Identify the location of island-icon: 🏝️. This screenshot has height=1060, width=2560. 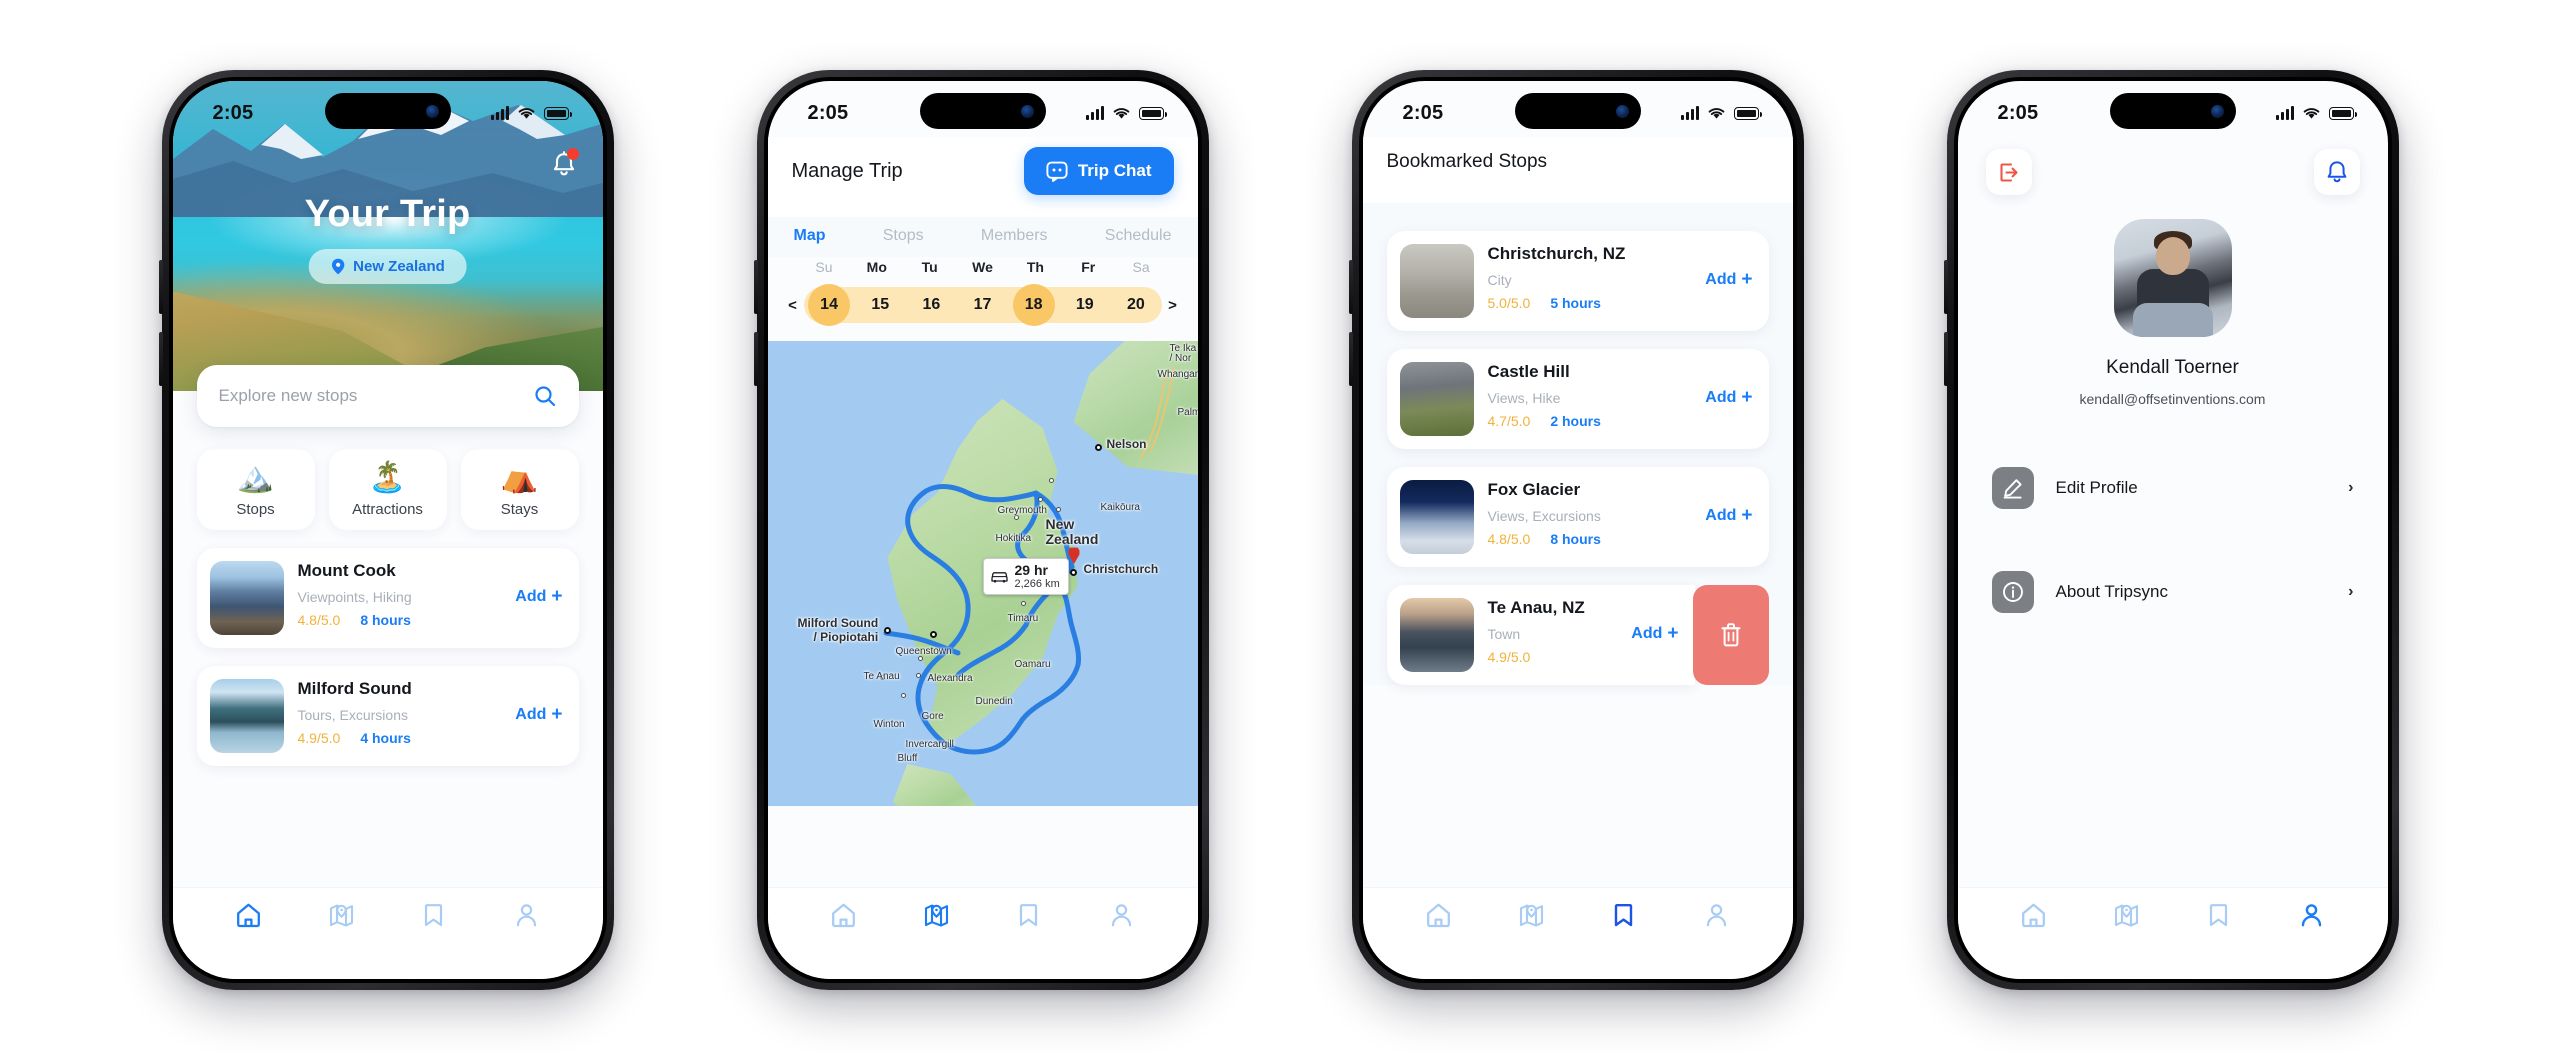
(387, 477).